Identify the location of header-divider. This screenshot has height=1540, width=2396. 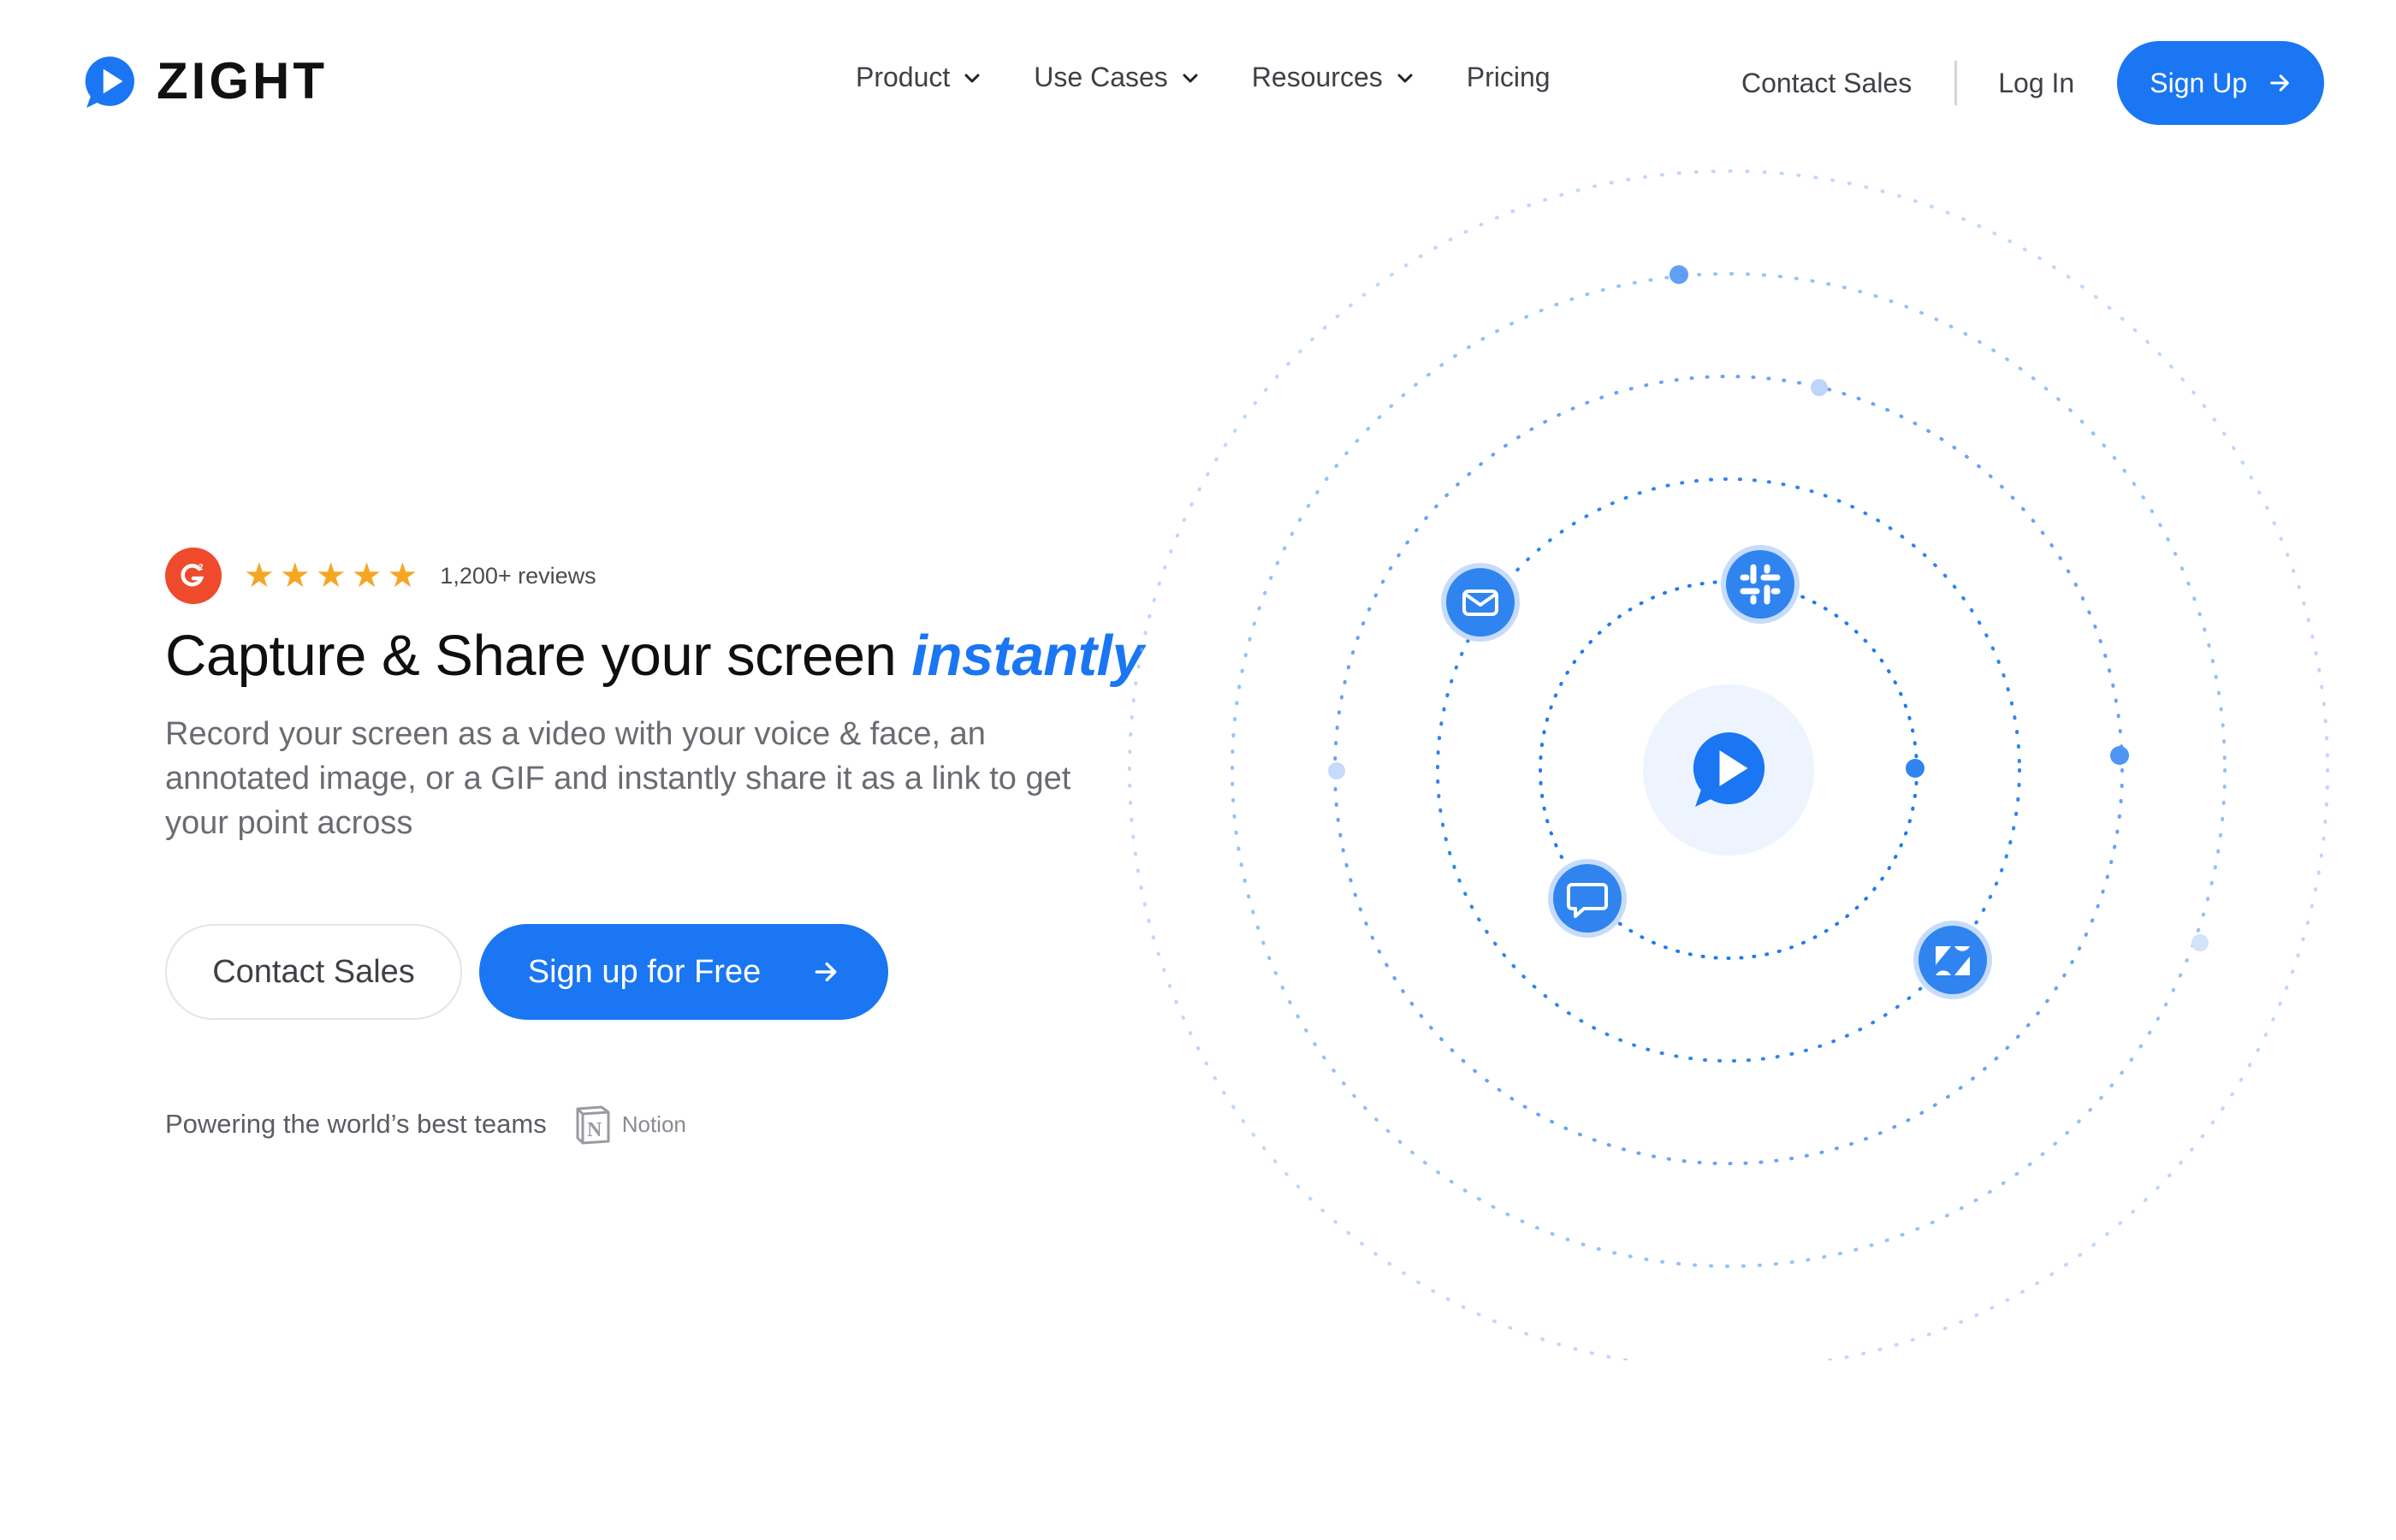
(1956, 83).